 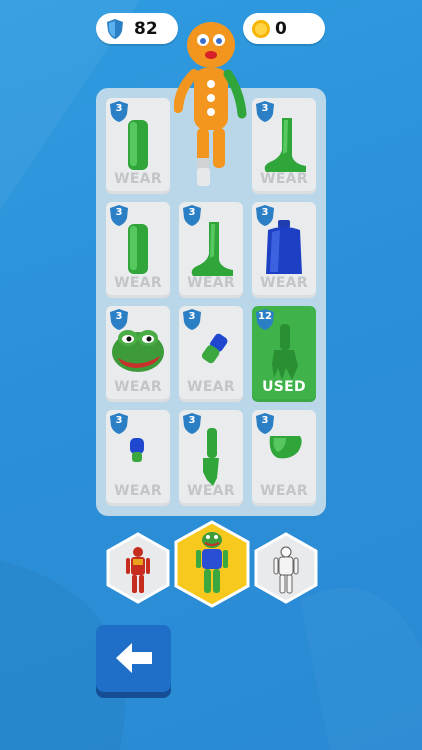 What do you see at coordinates (284, 247) in the screenshot?
I see `blue-shirt-icon` at bounding box center [284, 247].